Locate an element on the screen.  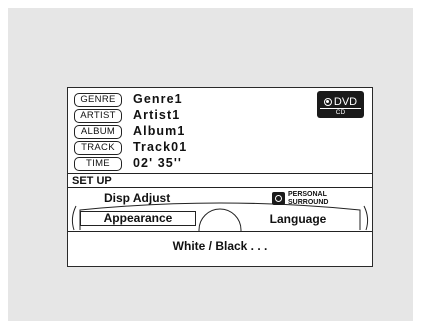
track-value: Track01 is located at coordinates (160, 147).